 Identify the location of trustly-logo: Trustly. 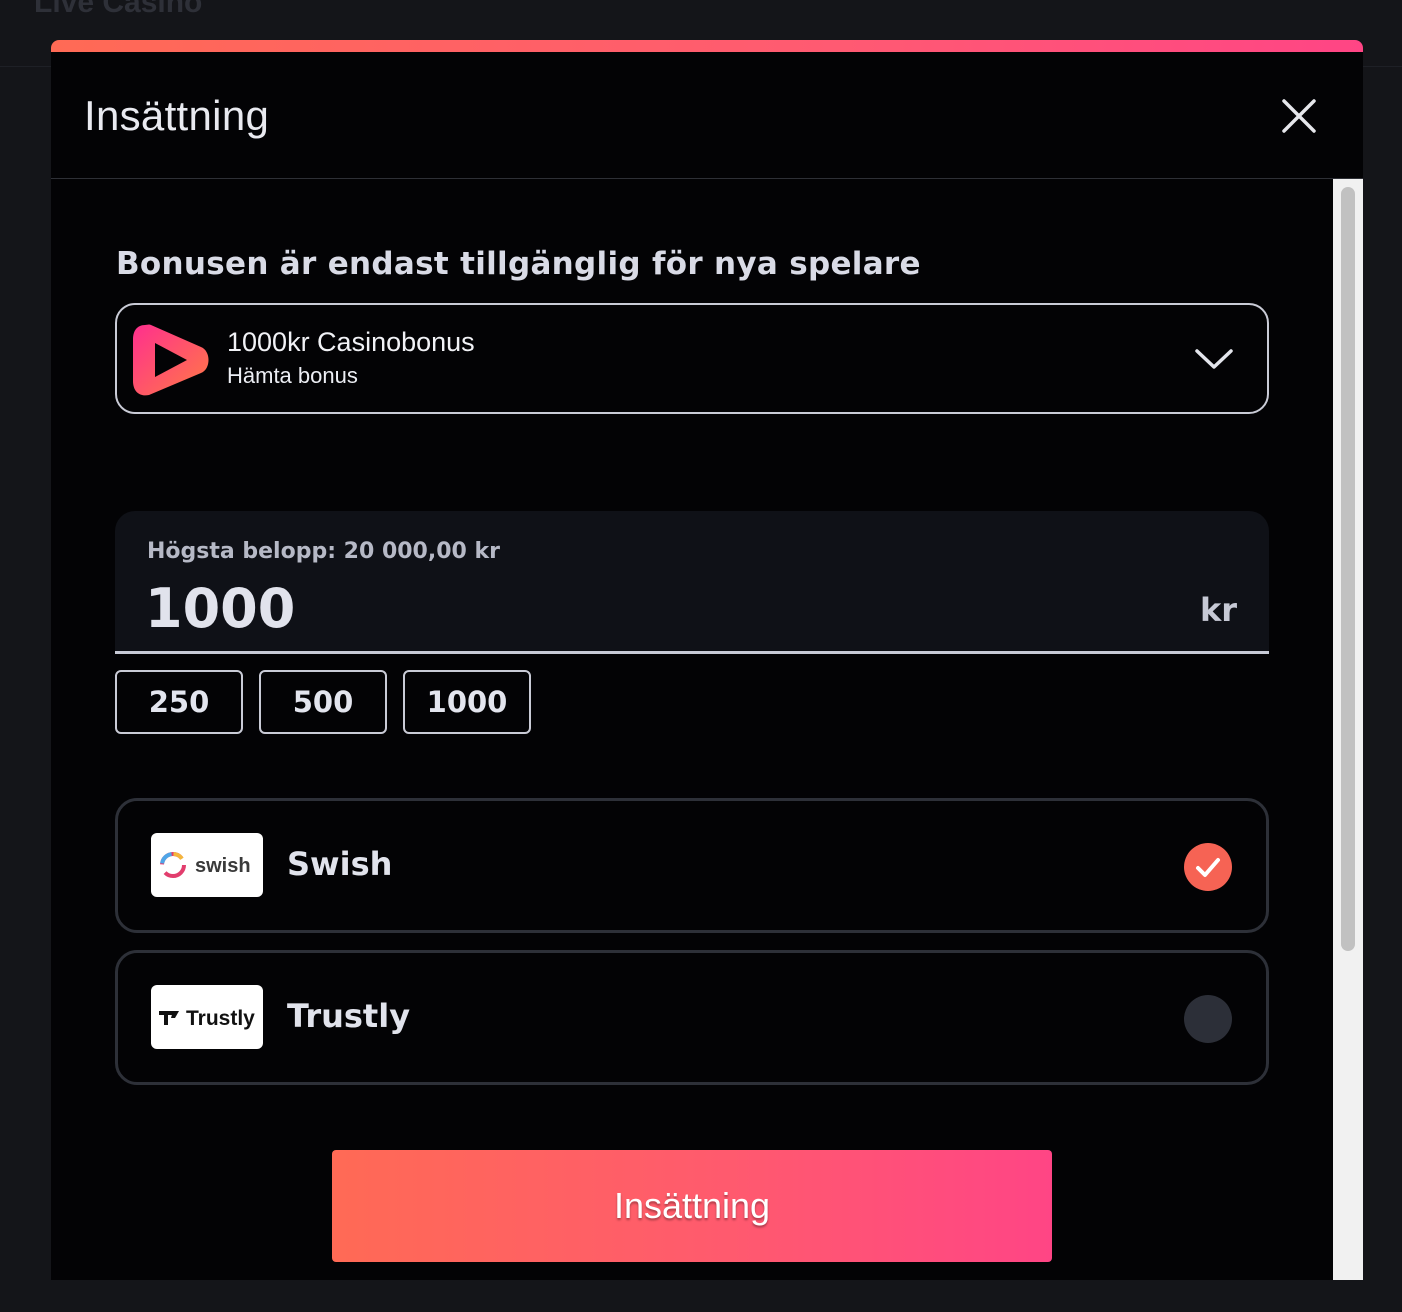
(207, 1017).